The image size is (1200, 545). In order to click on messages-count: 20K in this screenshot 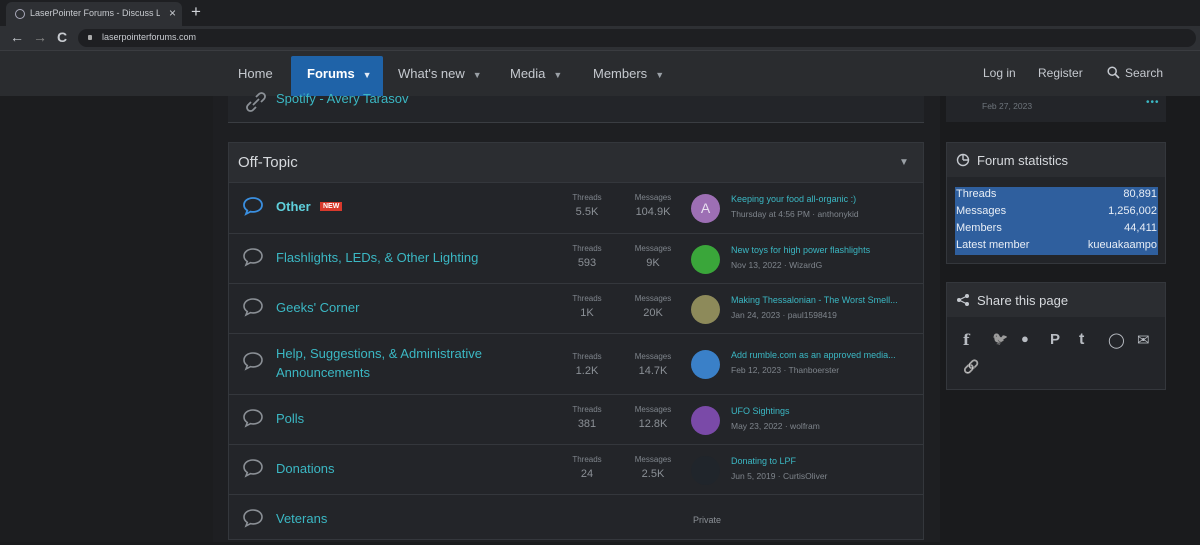, I will do `click(653, 313)`.